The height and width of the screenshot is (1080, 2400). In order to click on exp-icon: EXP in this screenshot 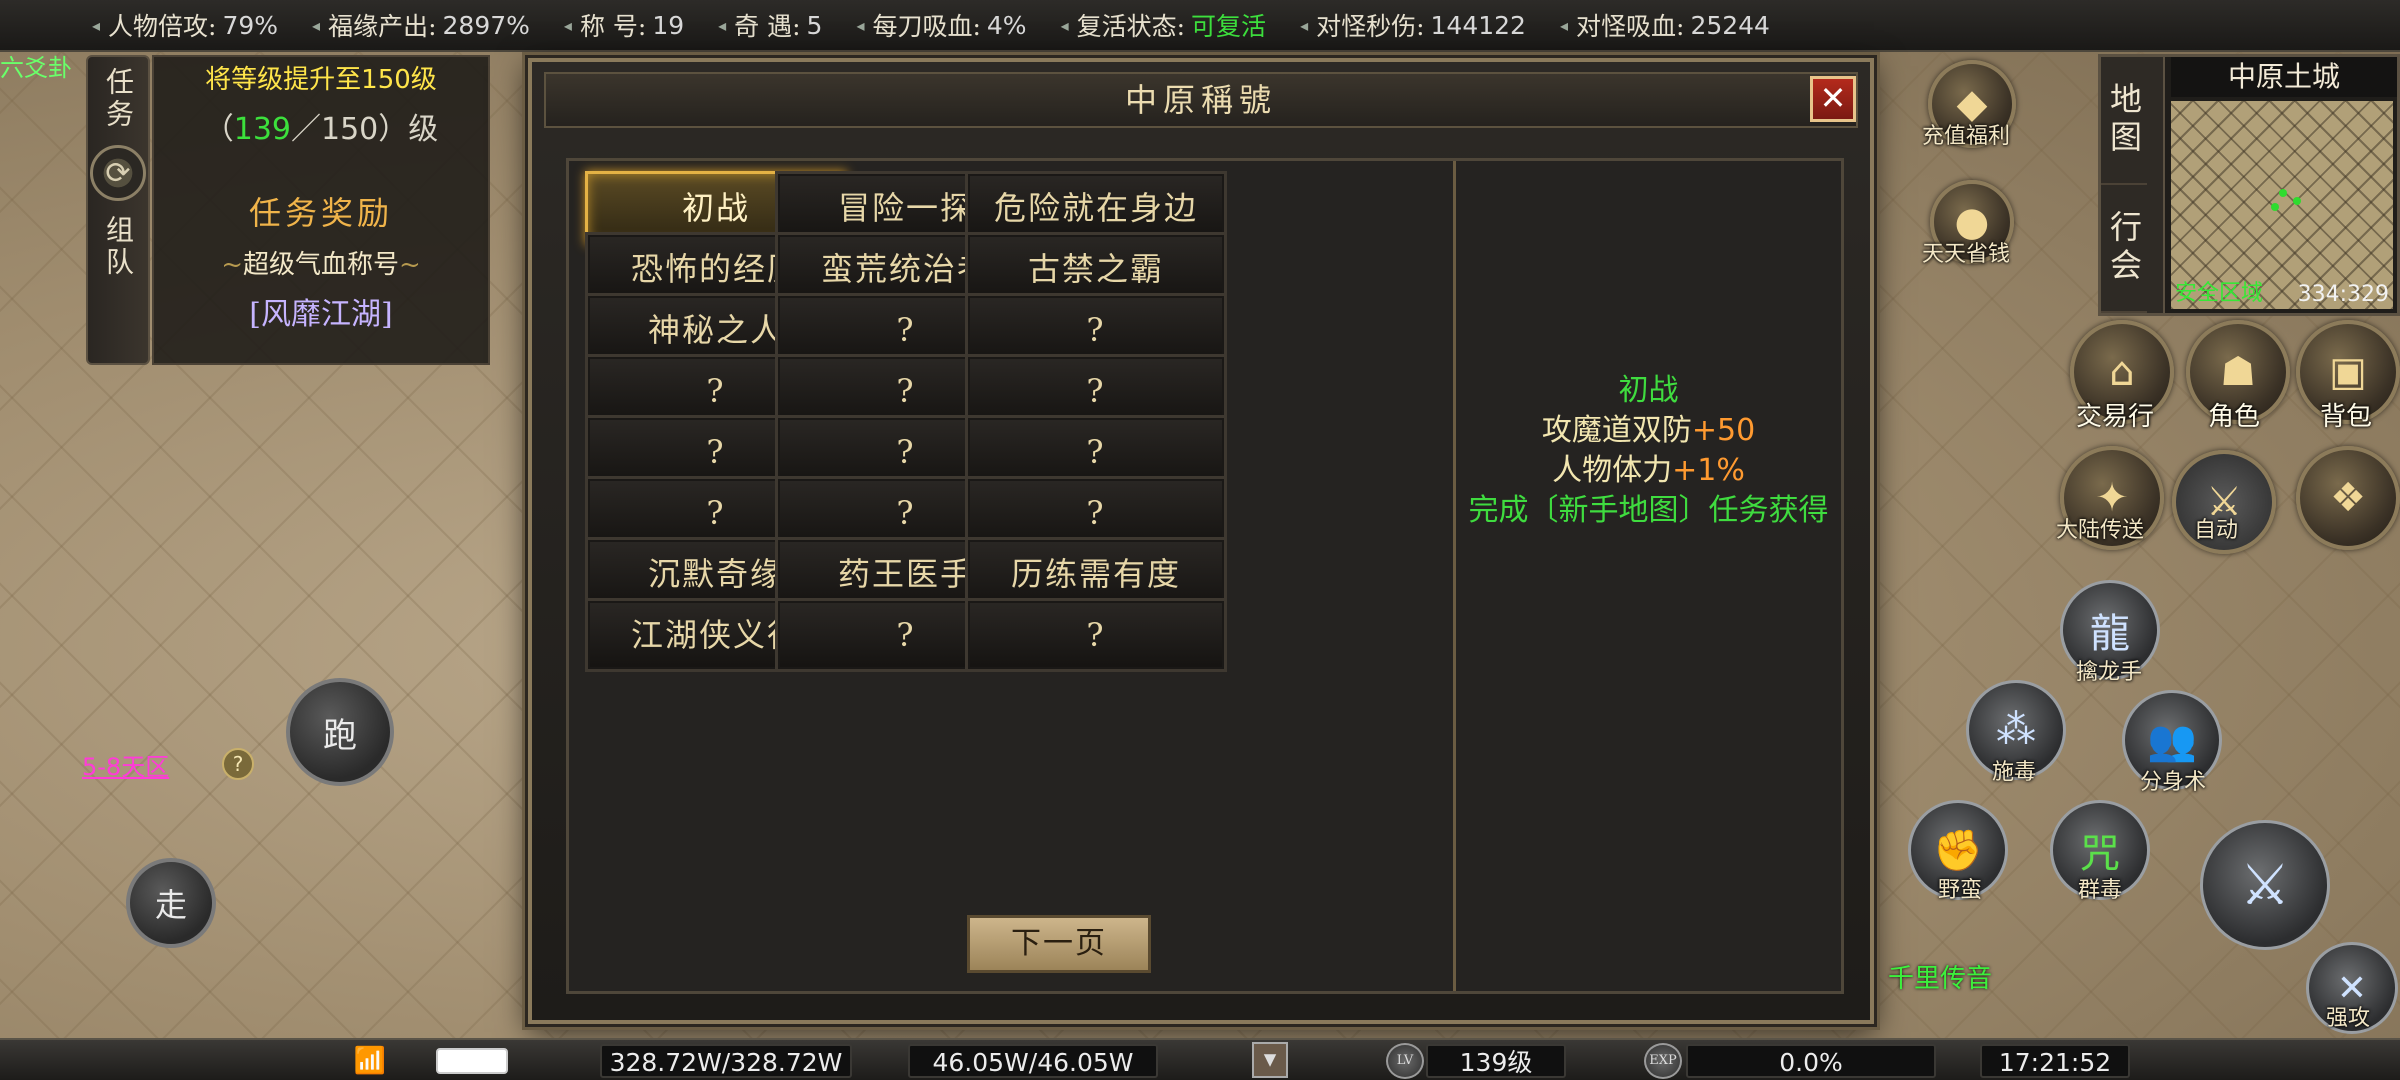, I will do `click(1663, 1061)`.